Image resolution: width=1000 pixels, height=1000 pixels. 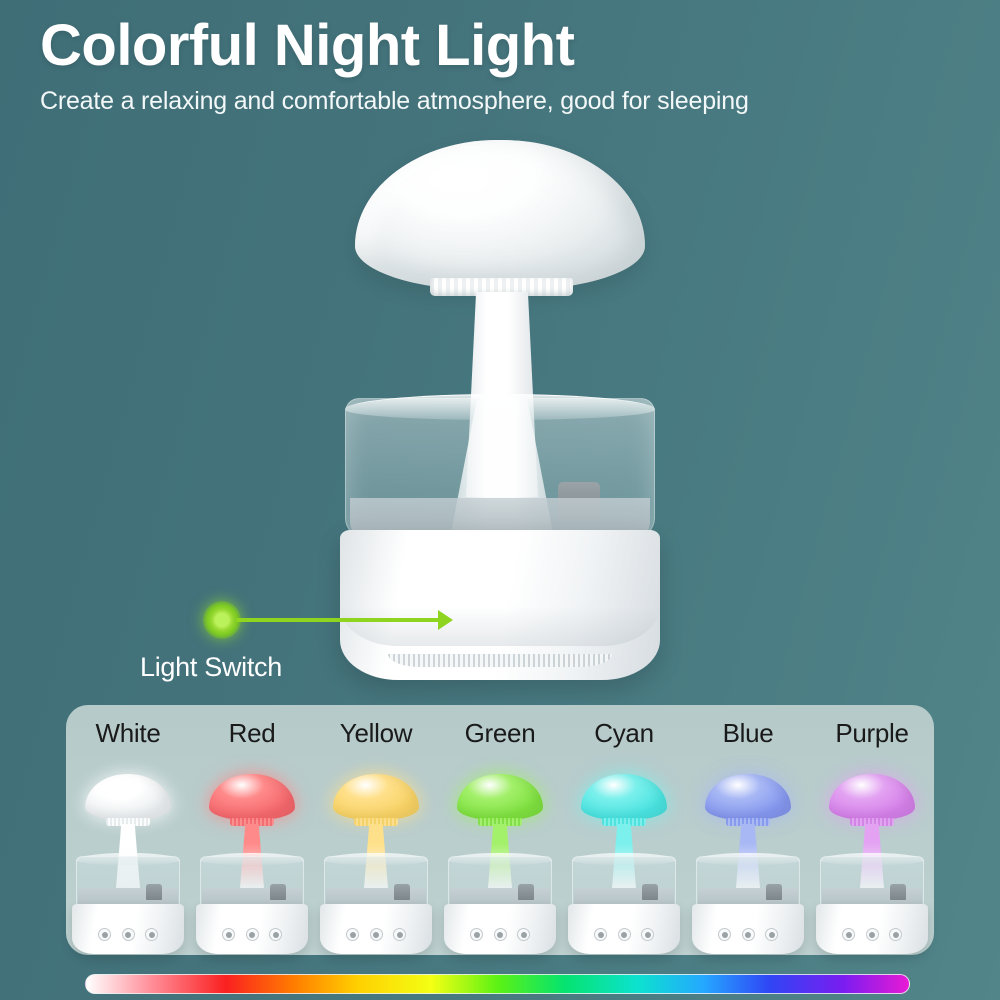 I want to click on swatch-label-purple: Purple, so click(x=872, y=733).